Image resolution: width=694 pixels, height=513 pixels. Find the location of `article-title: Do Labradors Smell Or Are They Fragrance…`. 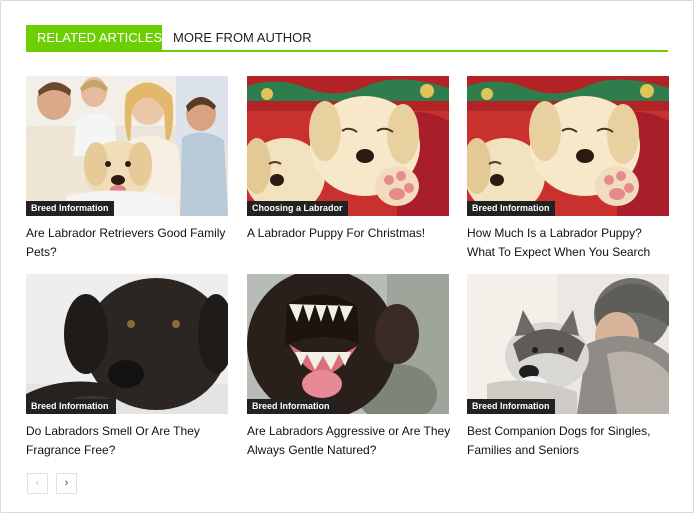

article-title: Do Labradors Smell Or Are They Fragrance… is located at coordinates (128, 441).